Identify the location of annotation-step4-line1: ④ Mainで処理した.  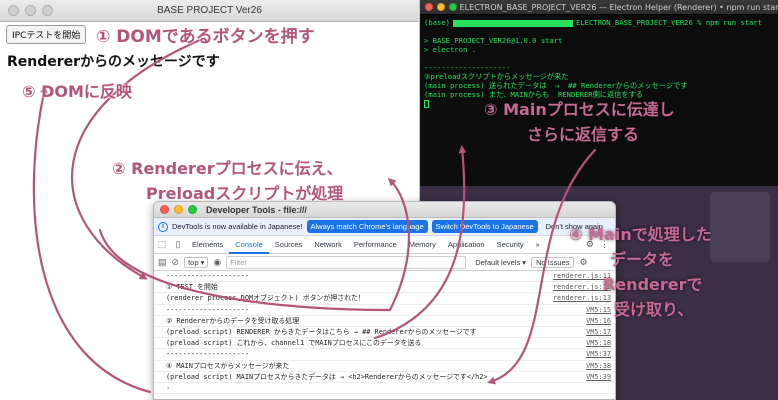
(640, 234).